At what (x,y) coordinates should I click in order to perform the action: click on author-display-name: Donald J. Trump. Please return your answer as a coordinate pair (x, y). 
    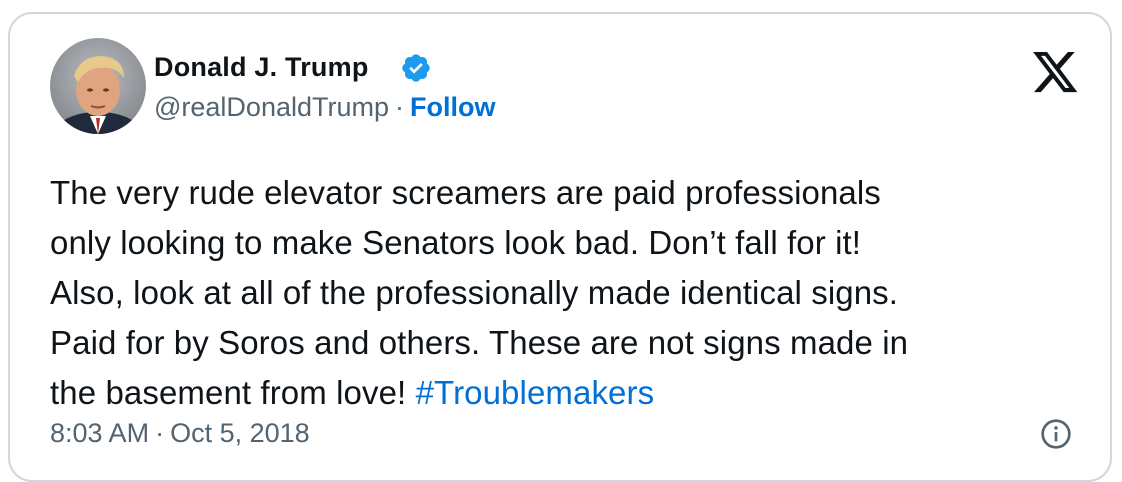
    Looking at the image, I should click on (261, 67).